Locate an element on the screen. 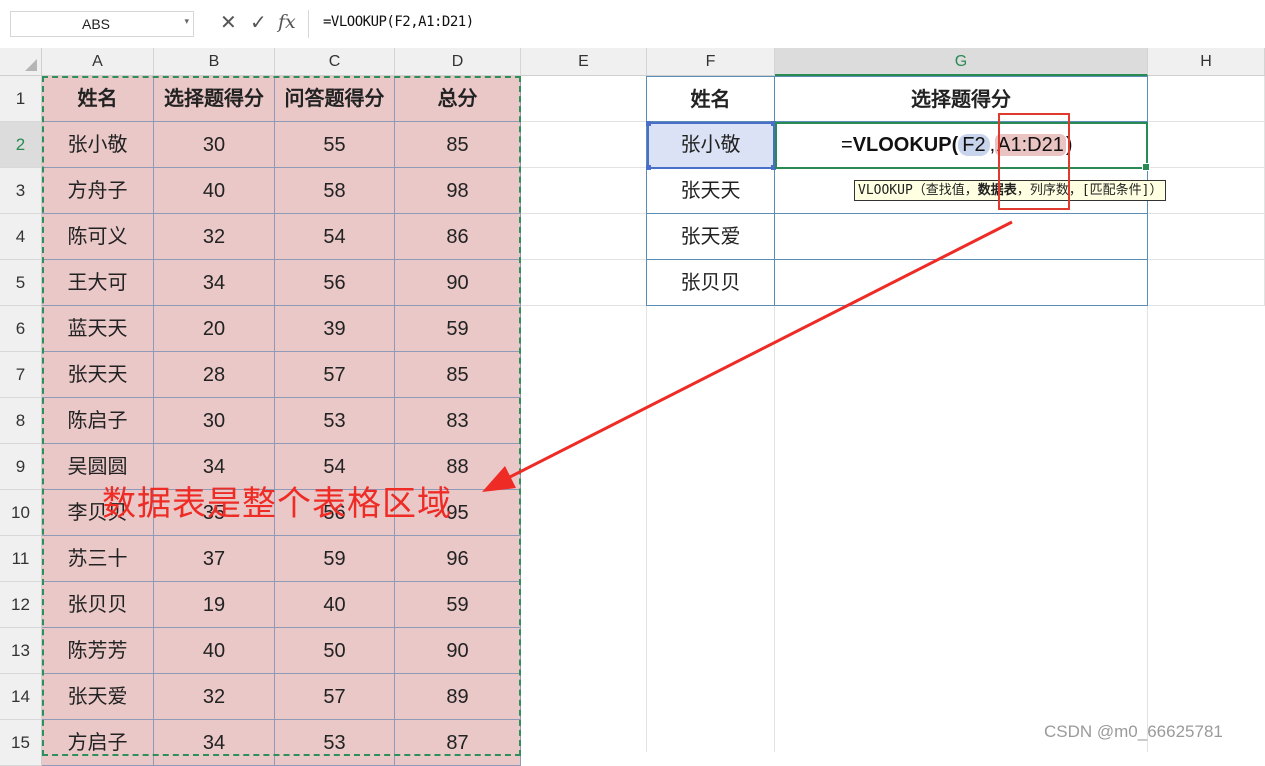  row-header-7: 7 is located at coordinates (21, 375).